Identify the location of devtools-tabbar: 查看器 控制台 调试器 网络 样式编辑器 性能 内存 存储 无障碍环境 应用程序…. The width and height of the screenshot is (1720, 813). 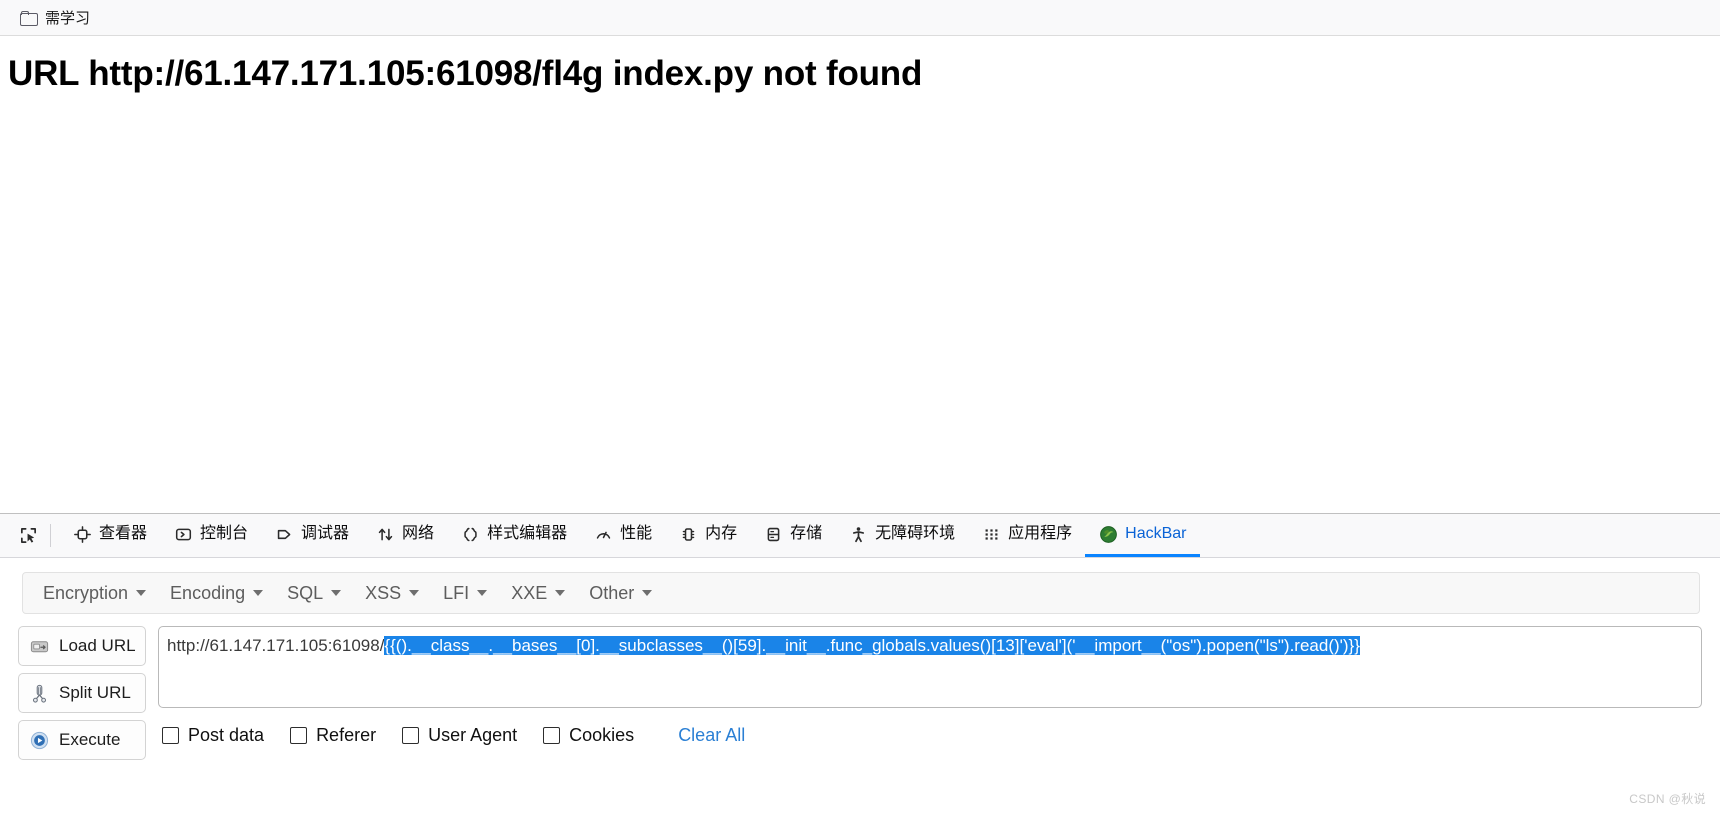
(860, 536).